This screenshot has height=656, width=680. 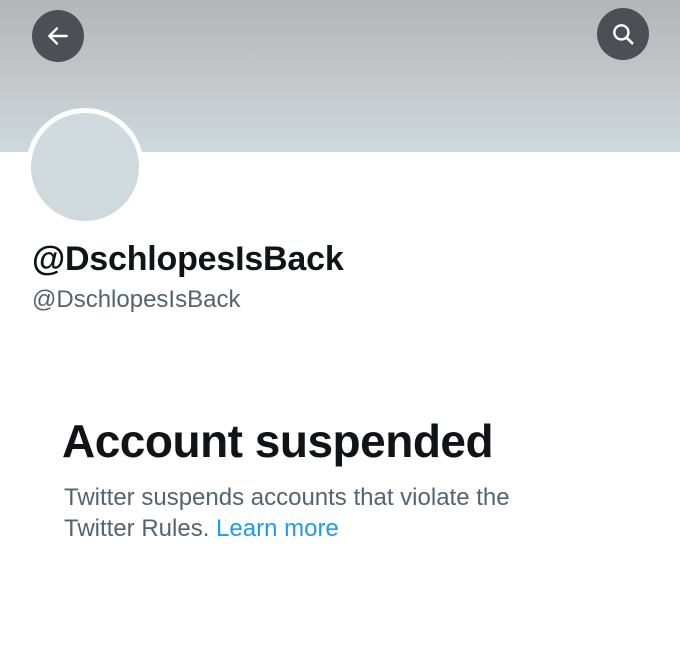 I want to click on user-handle: @DschlopesIsBack, so click(x=136, y=299).